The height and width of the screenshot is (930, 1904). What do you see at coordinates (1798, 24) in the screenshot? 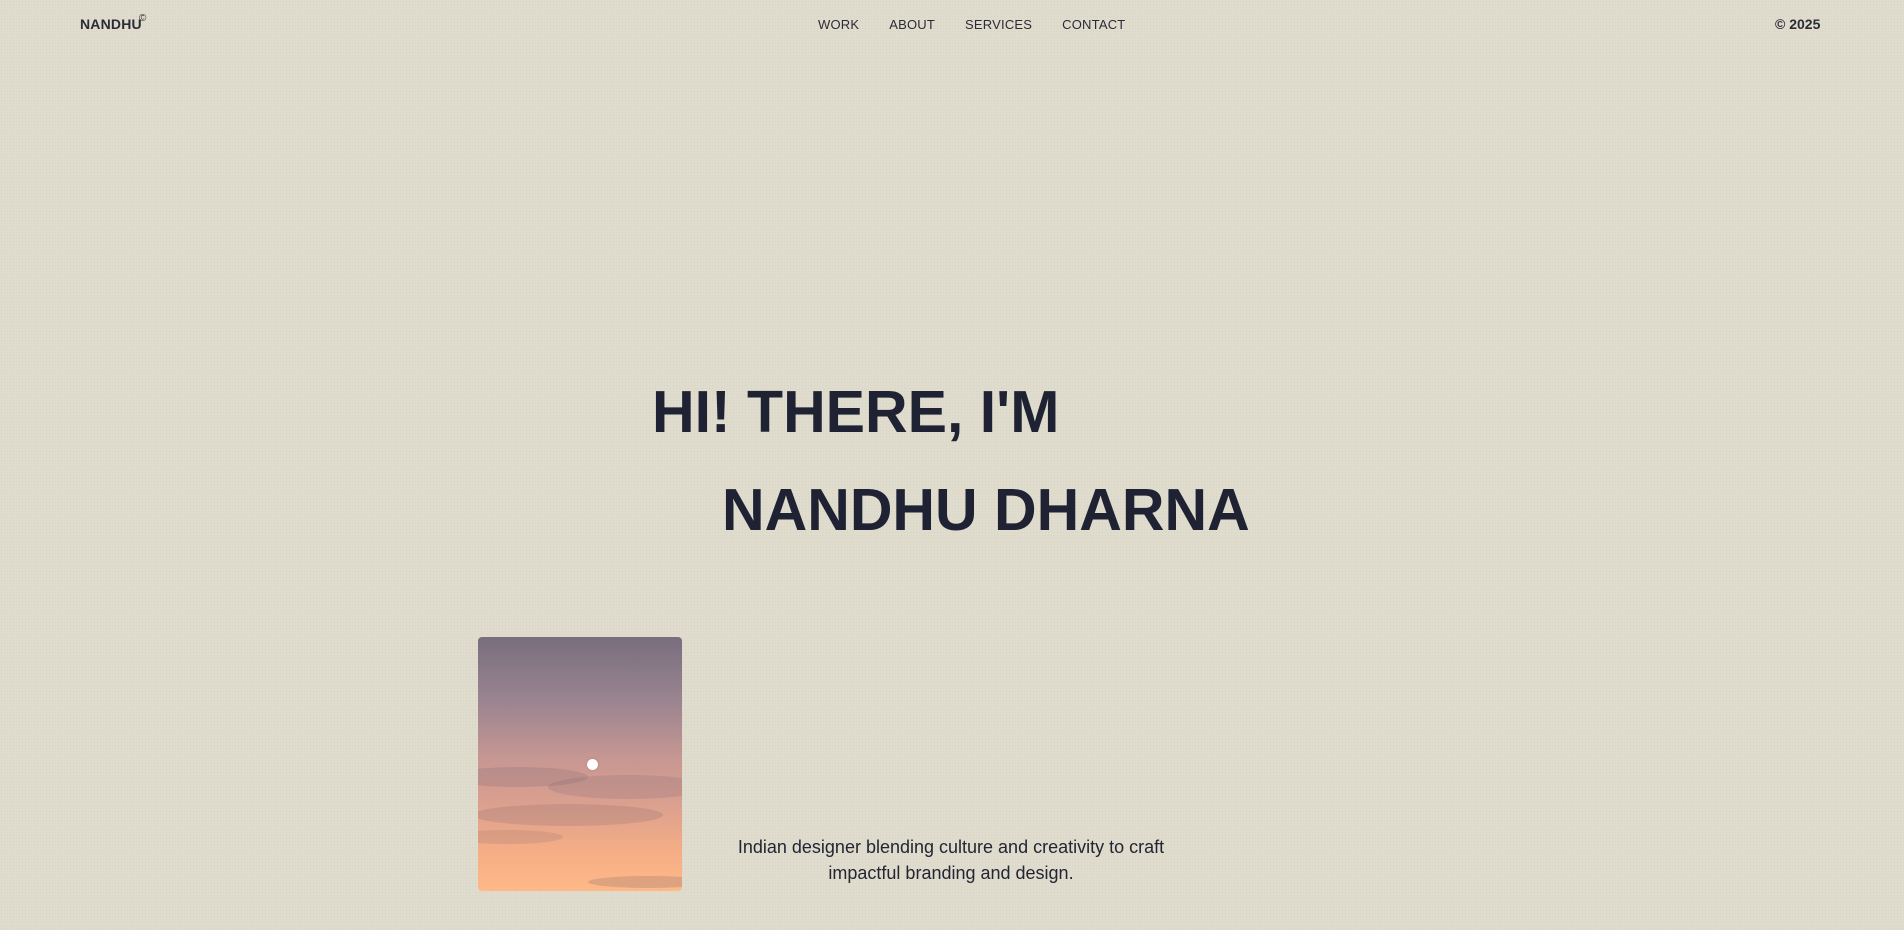
I see `copyright-year: © 2025` at bounding box center [1798, 24].